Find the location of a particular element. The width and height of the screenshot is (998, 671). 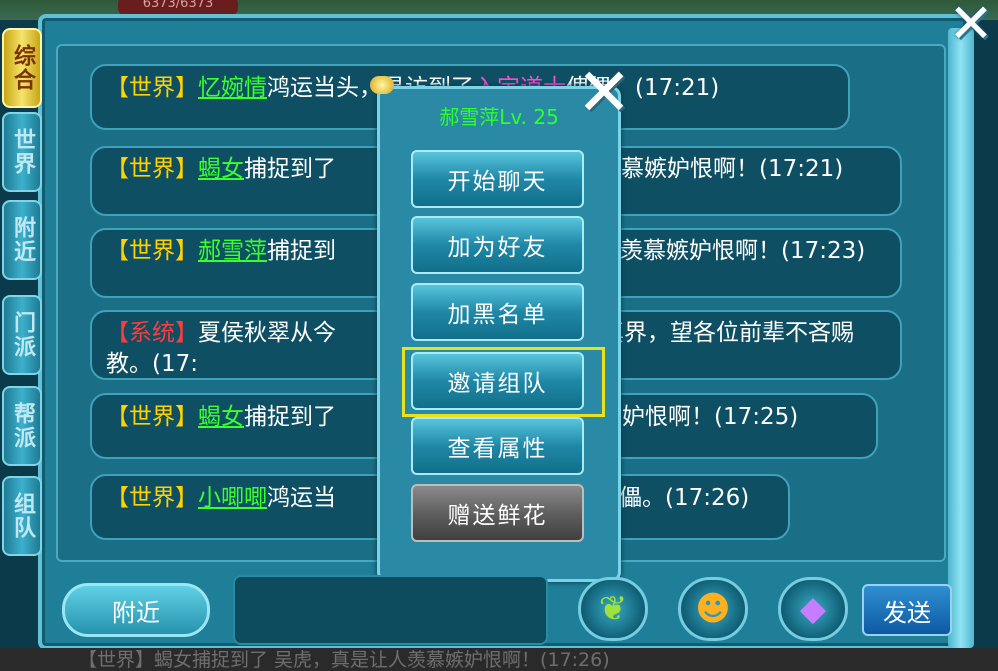

tab-nearby: 附近 is located at coordinates (22, 240).